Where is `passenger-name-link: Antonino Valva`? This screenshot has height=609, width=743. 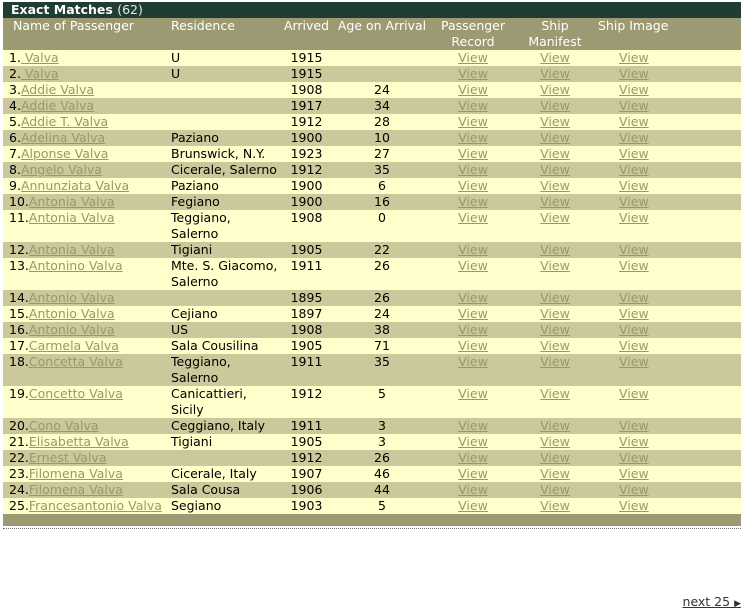
passenger-name-link: Antonino Valva is located at coordinates (76, 265).